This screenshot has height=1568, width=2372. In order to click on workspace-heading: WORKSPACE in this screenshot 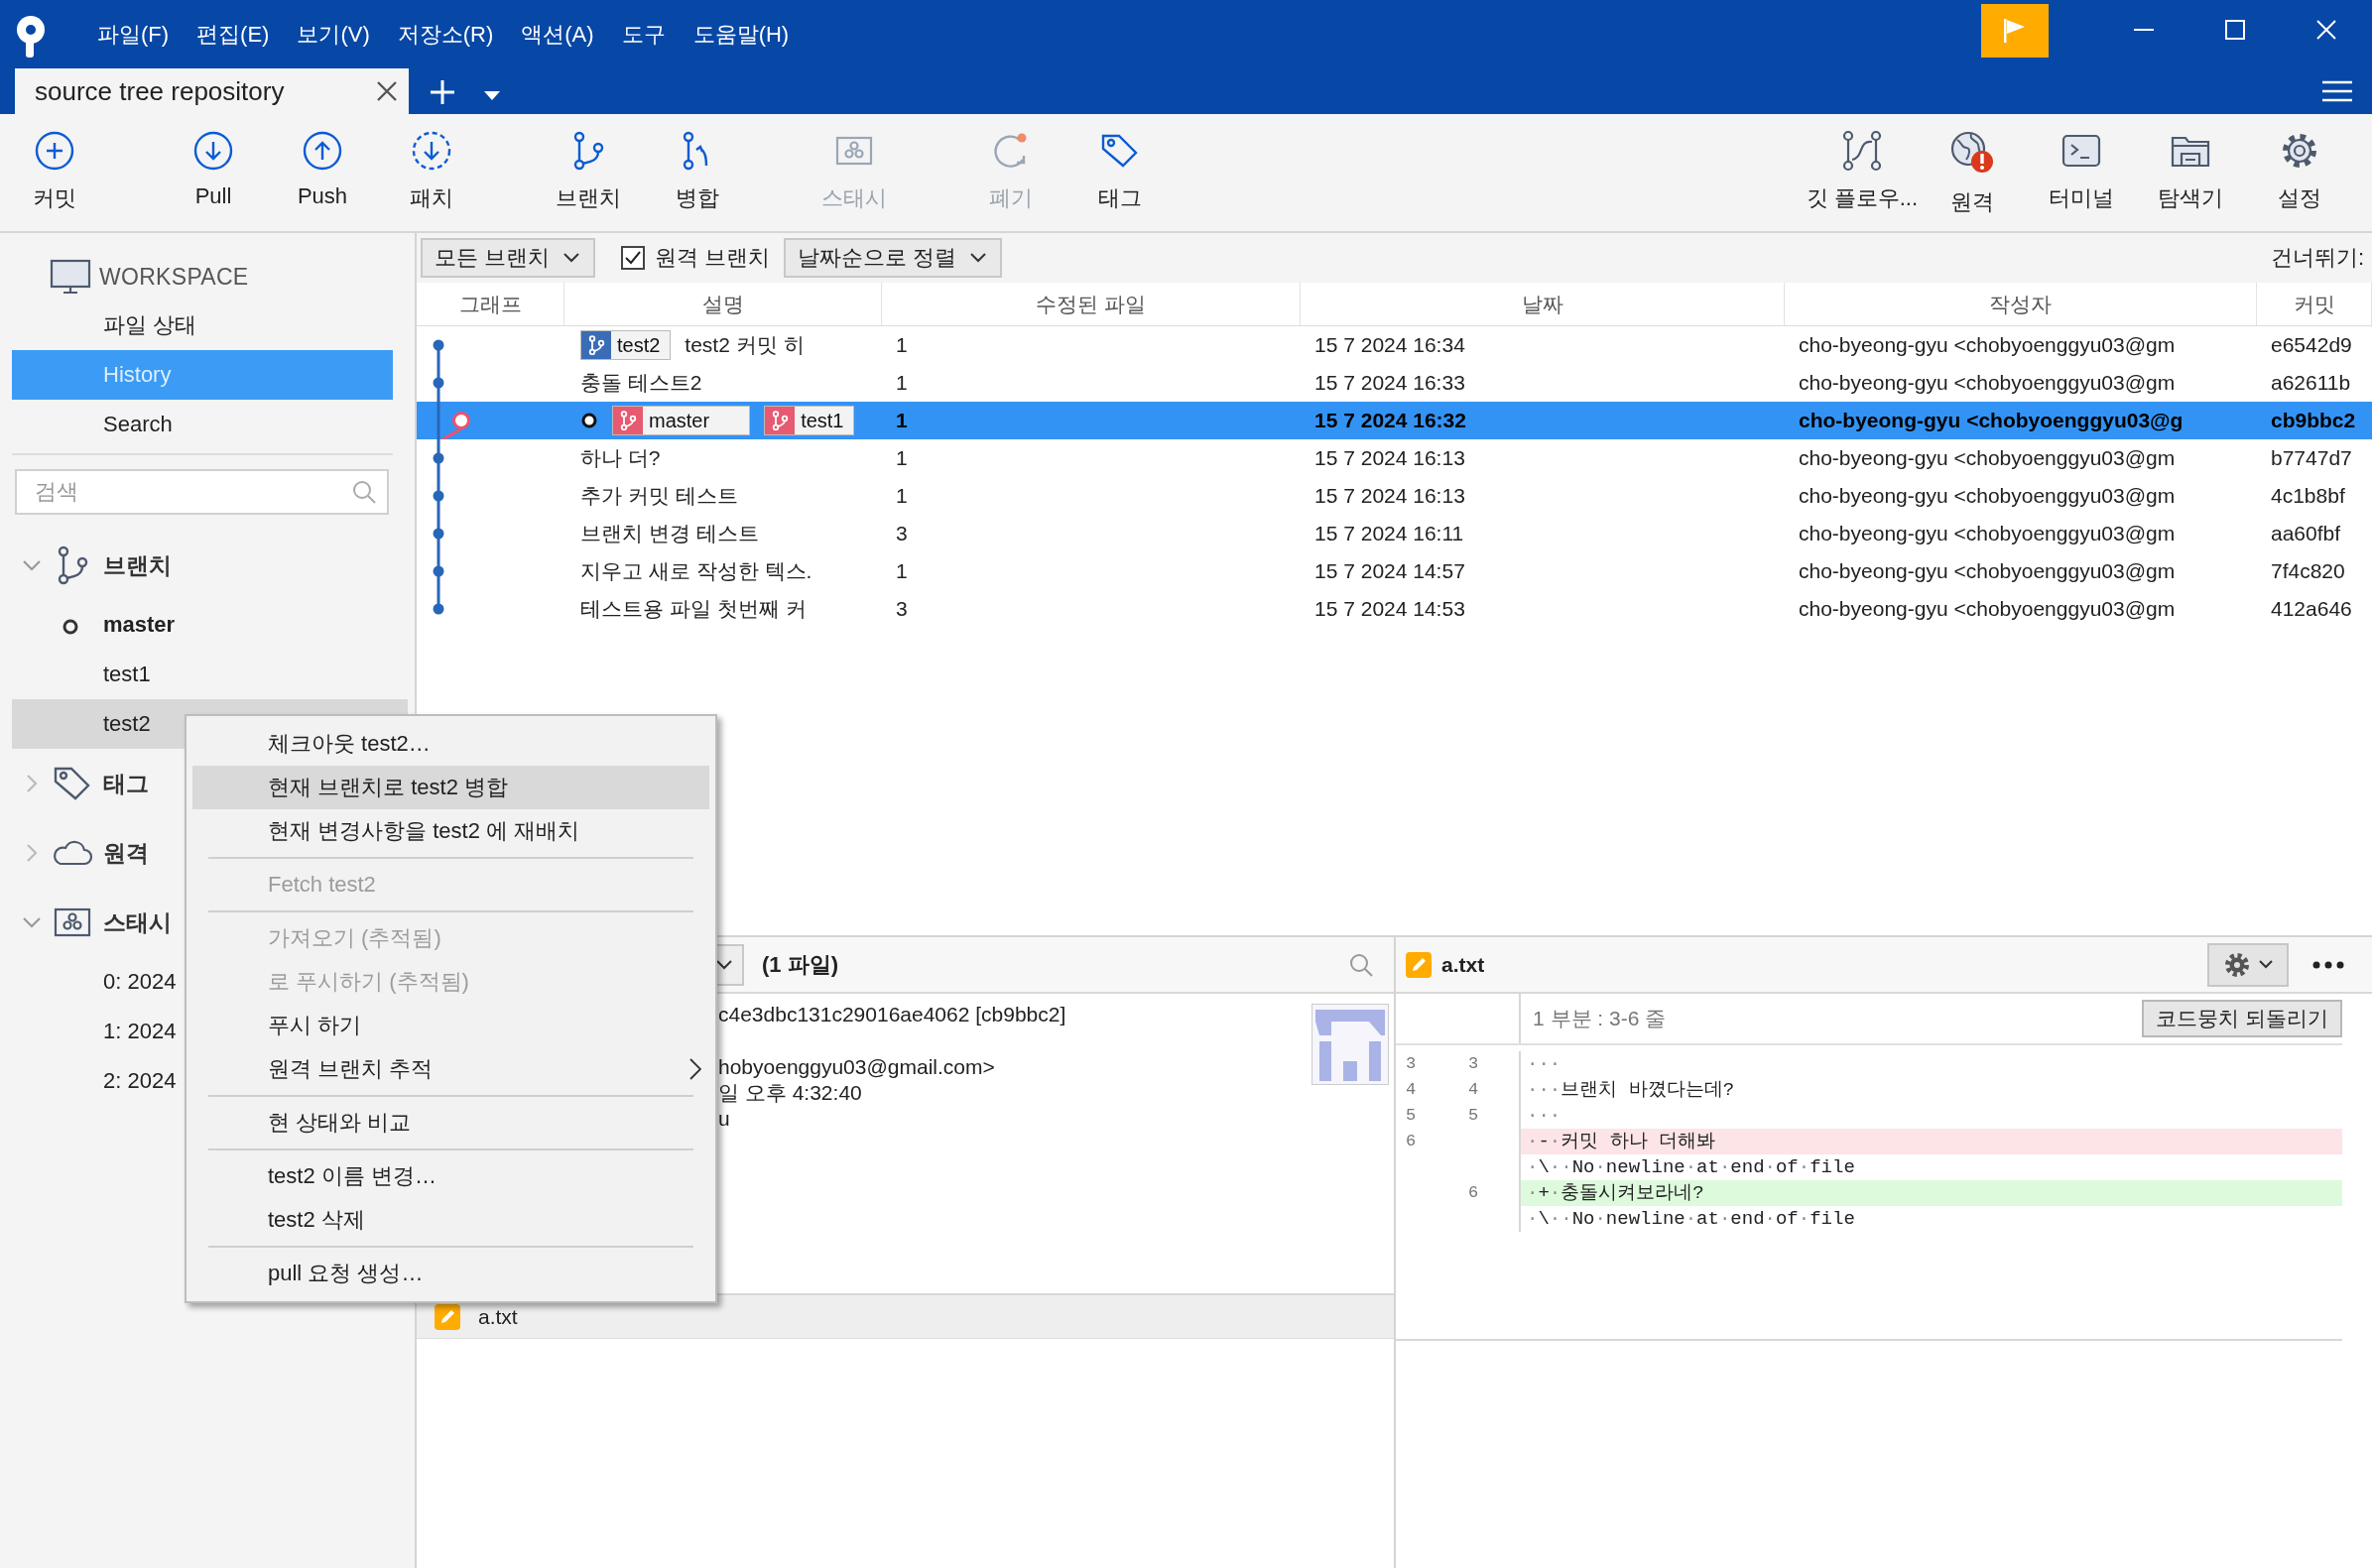, I will do `click(174, 277)`.